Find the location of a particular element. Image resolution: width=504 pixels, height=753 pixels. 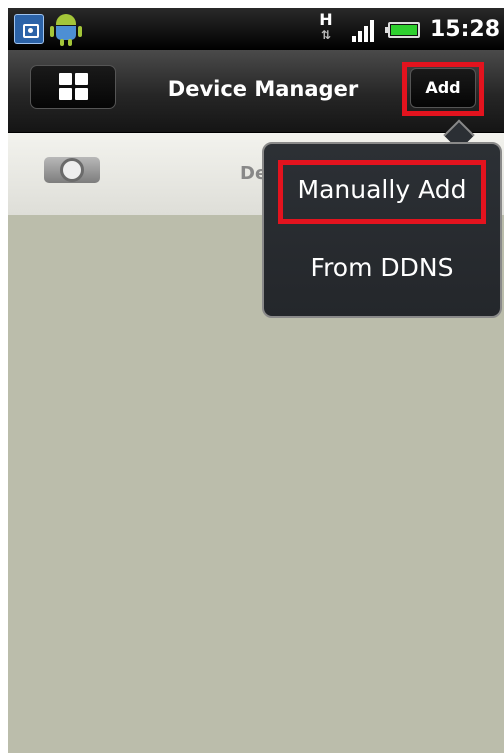

status-time: 15:28 is located at coordinates (464, 29).